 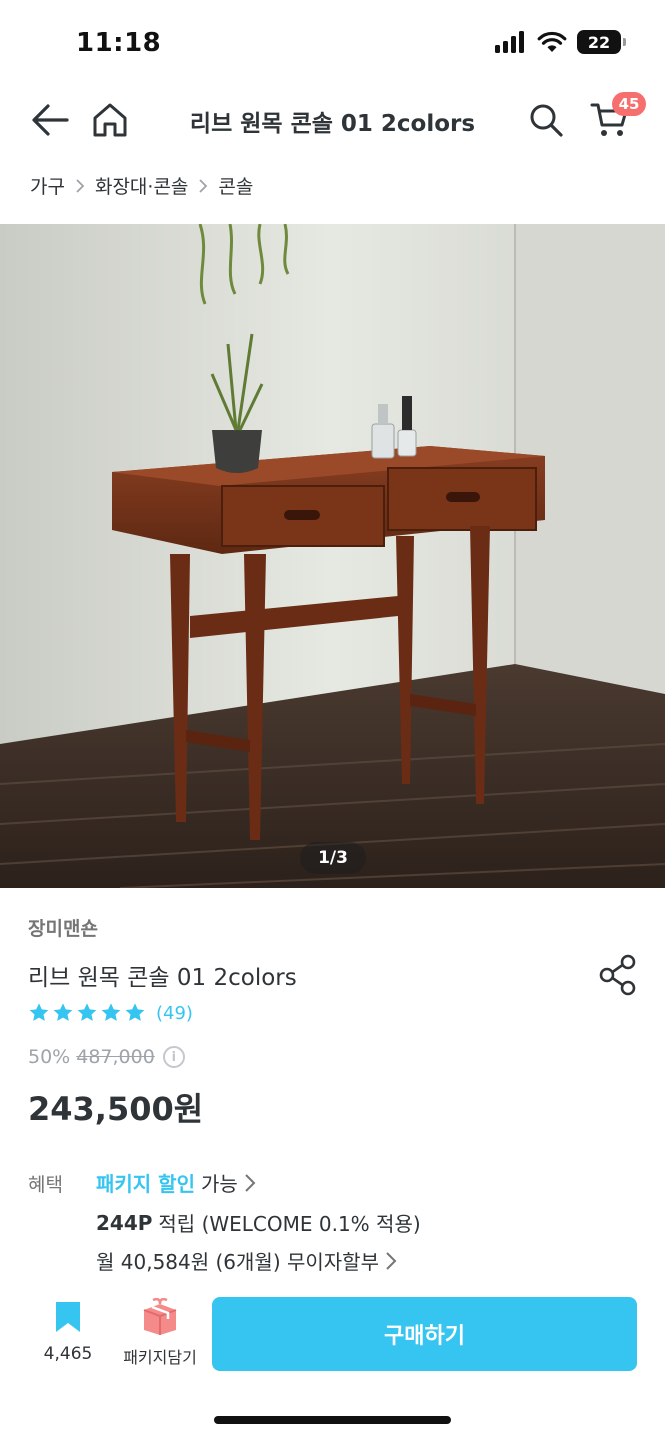 What do you see at coordinates (332, 1420) in the screenshot?
I see `home-indicator` at bounding box center [332, 1420].